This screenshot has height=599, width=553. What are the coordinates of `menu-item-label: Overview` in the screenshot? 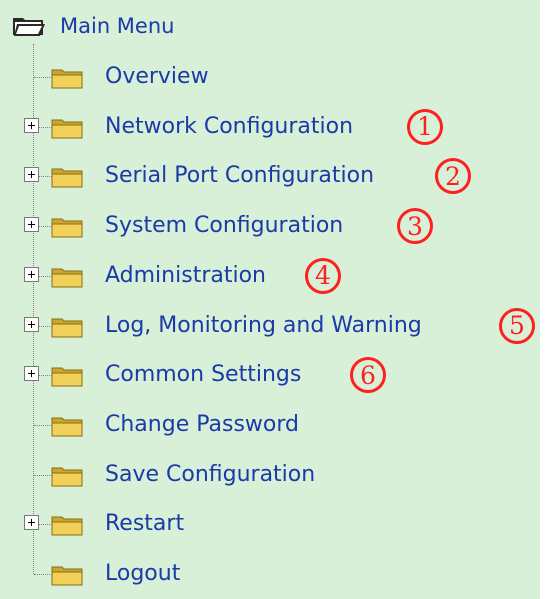 It's located at (157, 76).